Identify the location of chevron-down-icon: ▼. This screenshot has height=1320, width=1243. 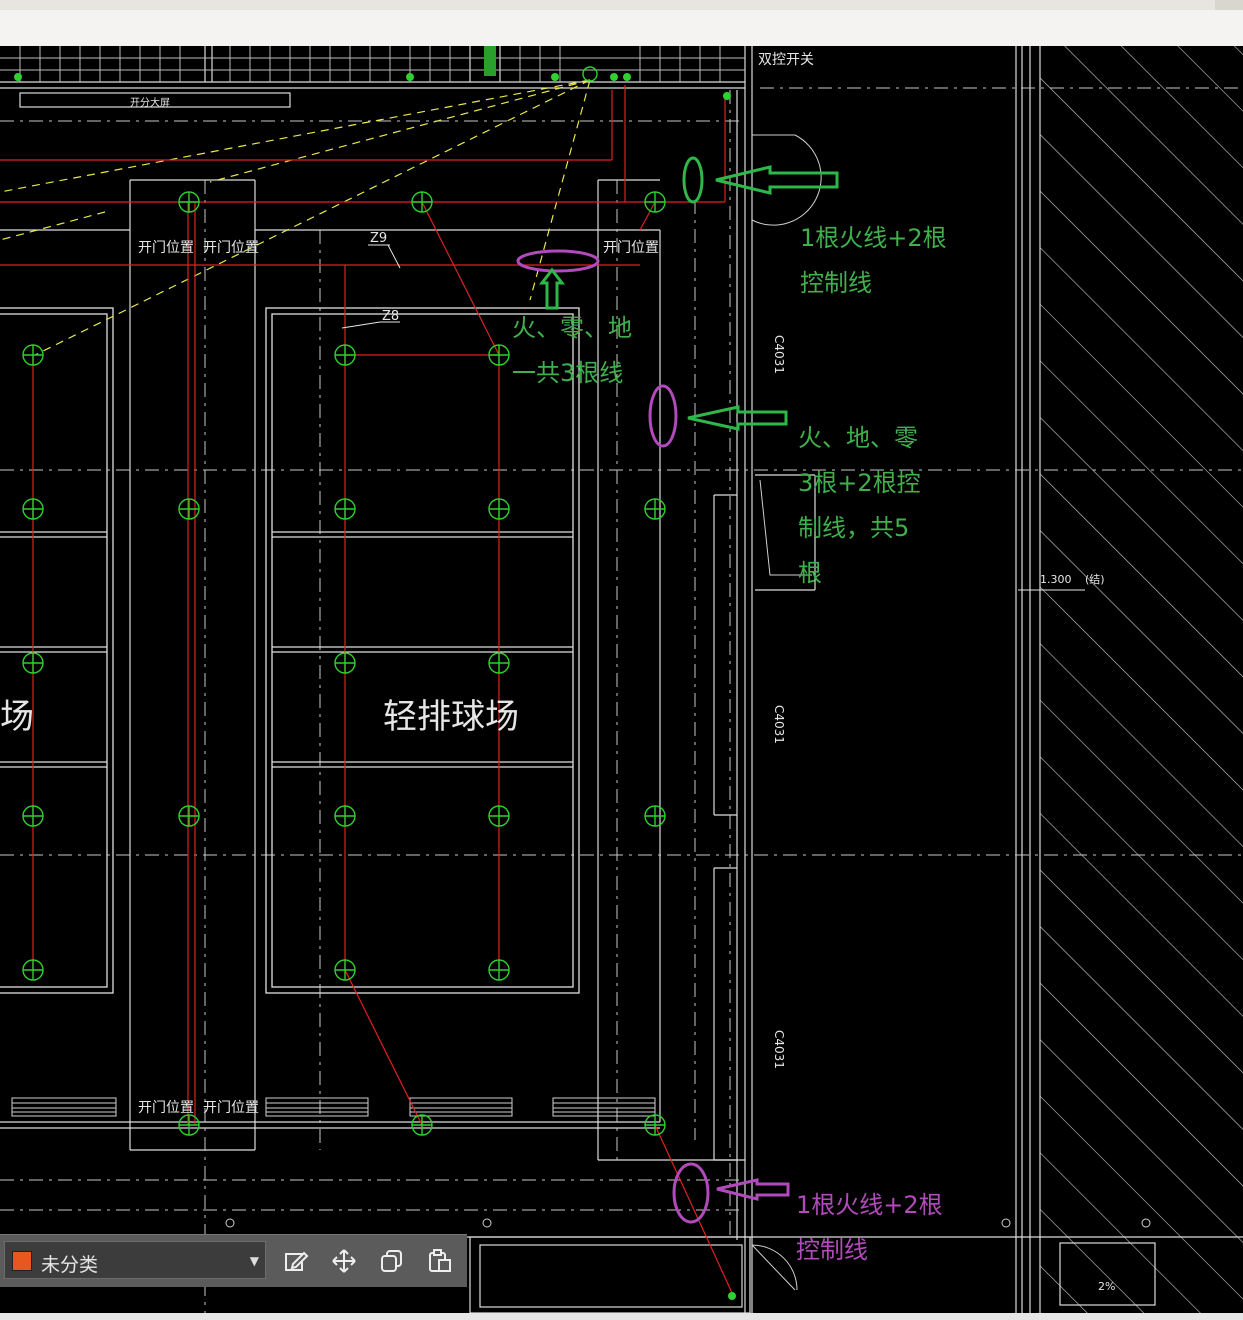
(254, 1261).